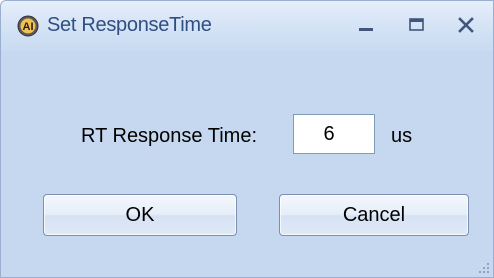 This screenshot has height=278, width=494. I want to click on close-icon, so click(467, 25).